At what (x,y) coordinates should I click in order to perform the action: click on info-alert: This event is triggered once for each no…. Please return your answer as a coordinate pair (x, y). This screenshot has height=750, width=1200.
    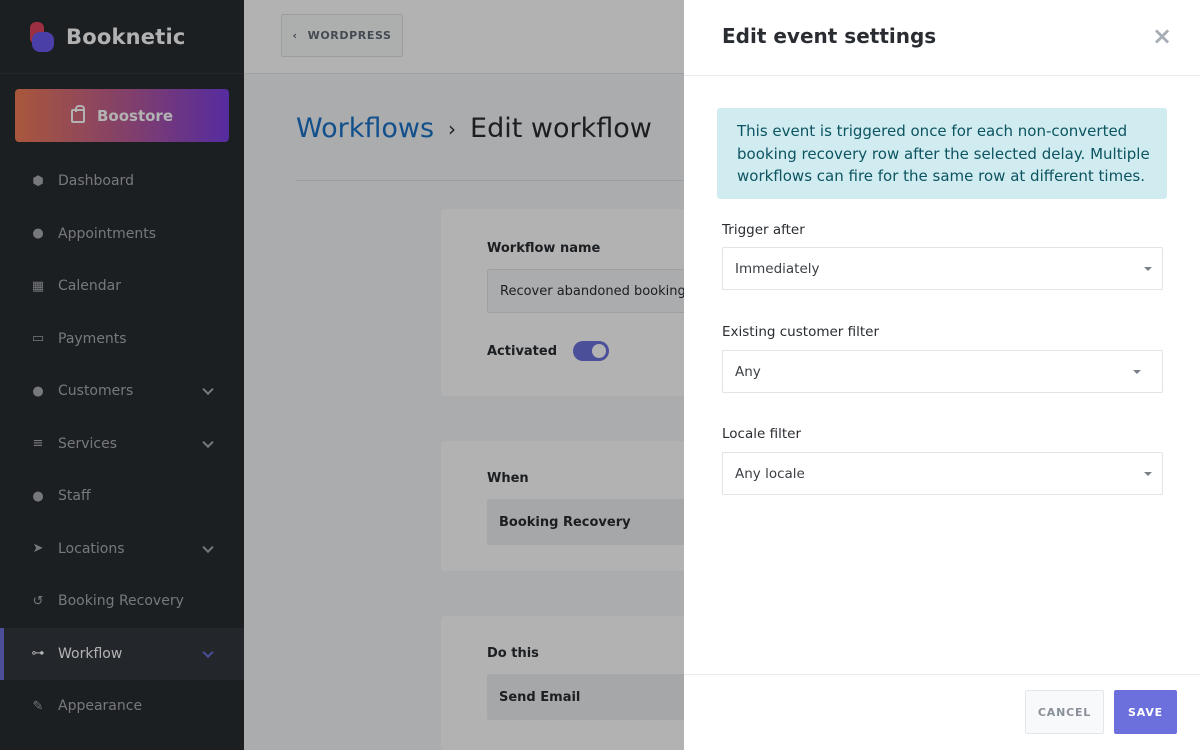
    Looking at the image, I should click on (942, 153).